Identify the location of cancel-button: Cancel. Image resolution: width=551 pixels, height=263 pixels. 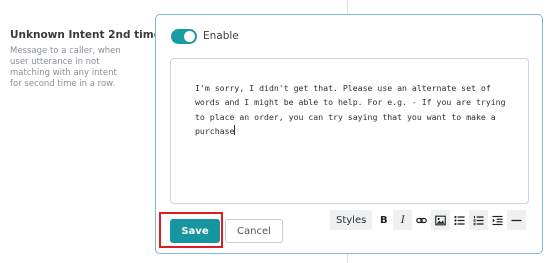
(254, 231).